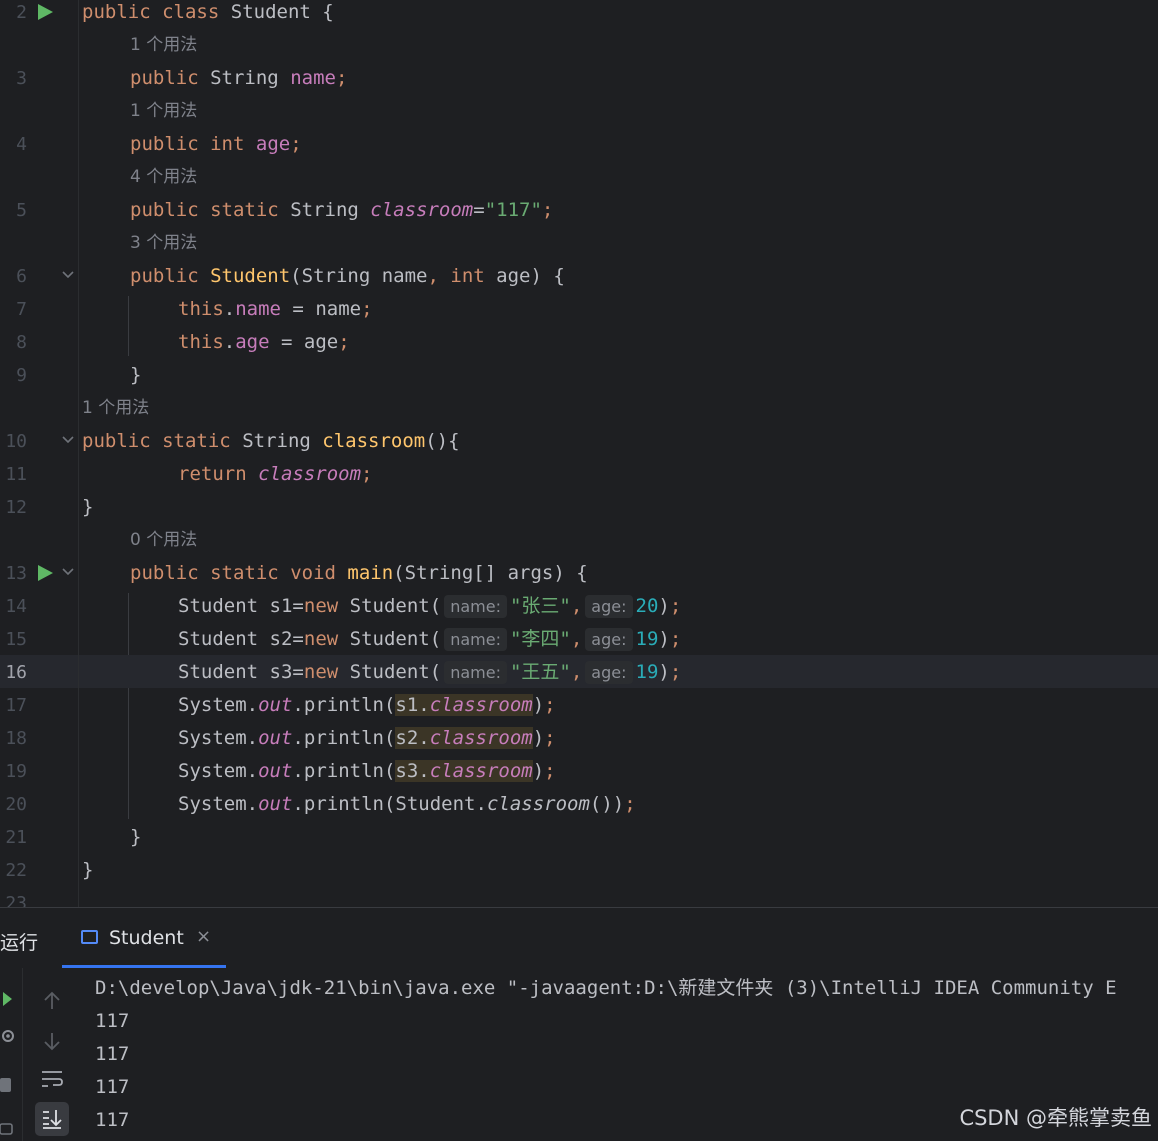  What do you see at coordinates (16, 771) in the screenshot?
I see `line-number: 19` at bounding box center [16, 771].